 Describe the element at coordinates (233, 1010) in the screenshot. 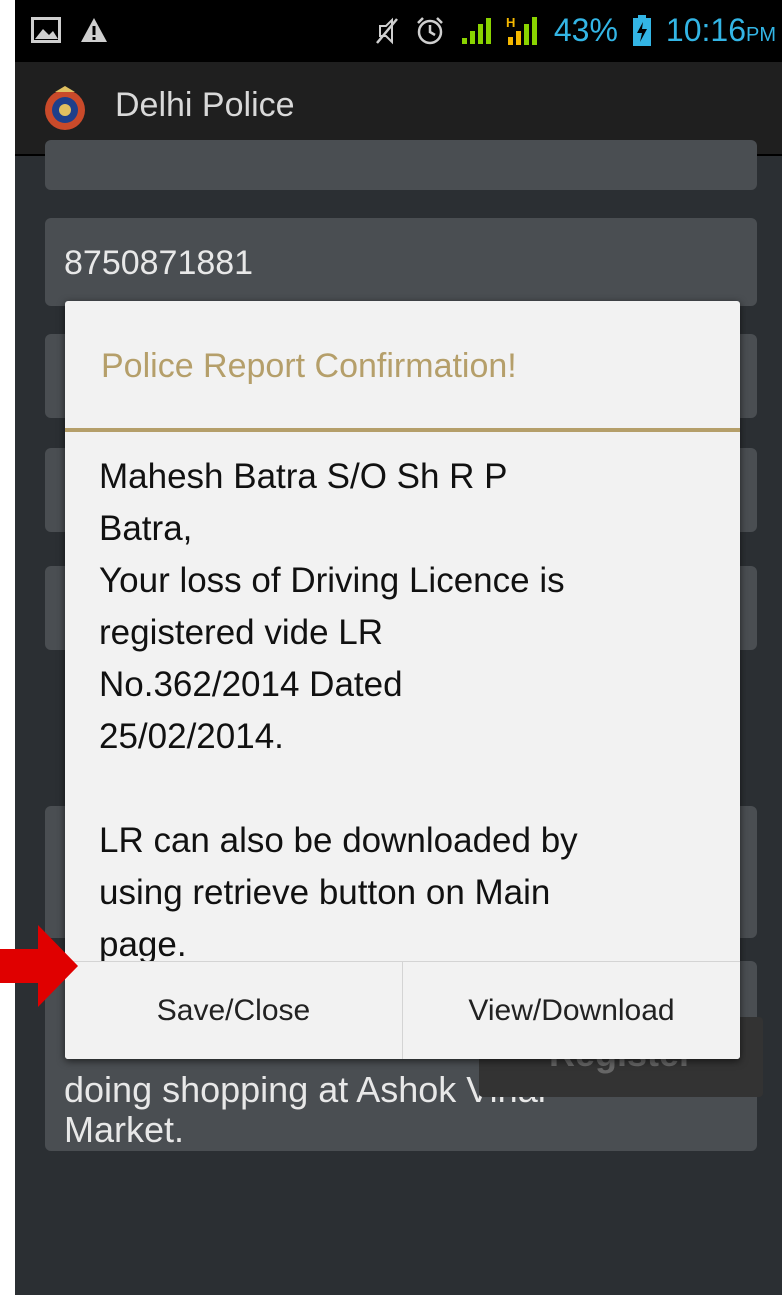

I see `save-close-button: Save/Close` at that location.